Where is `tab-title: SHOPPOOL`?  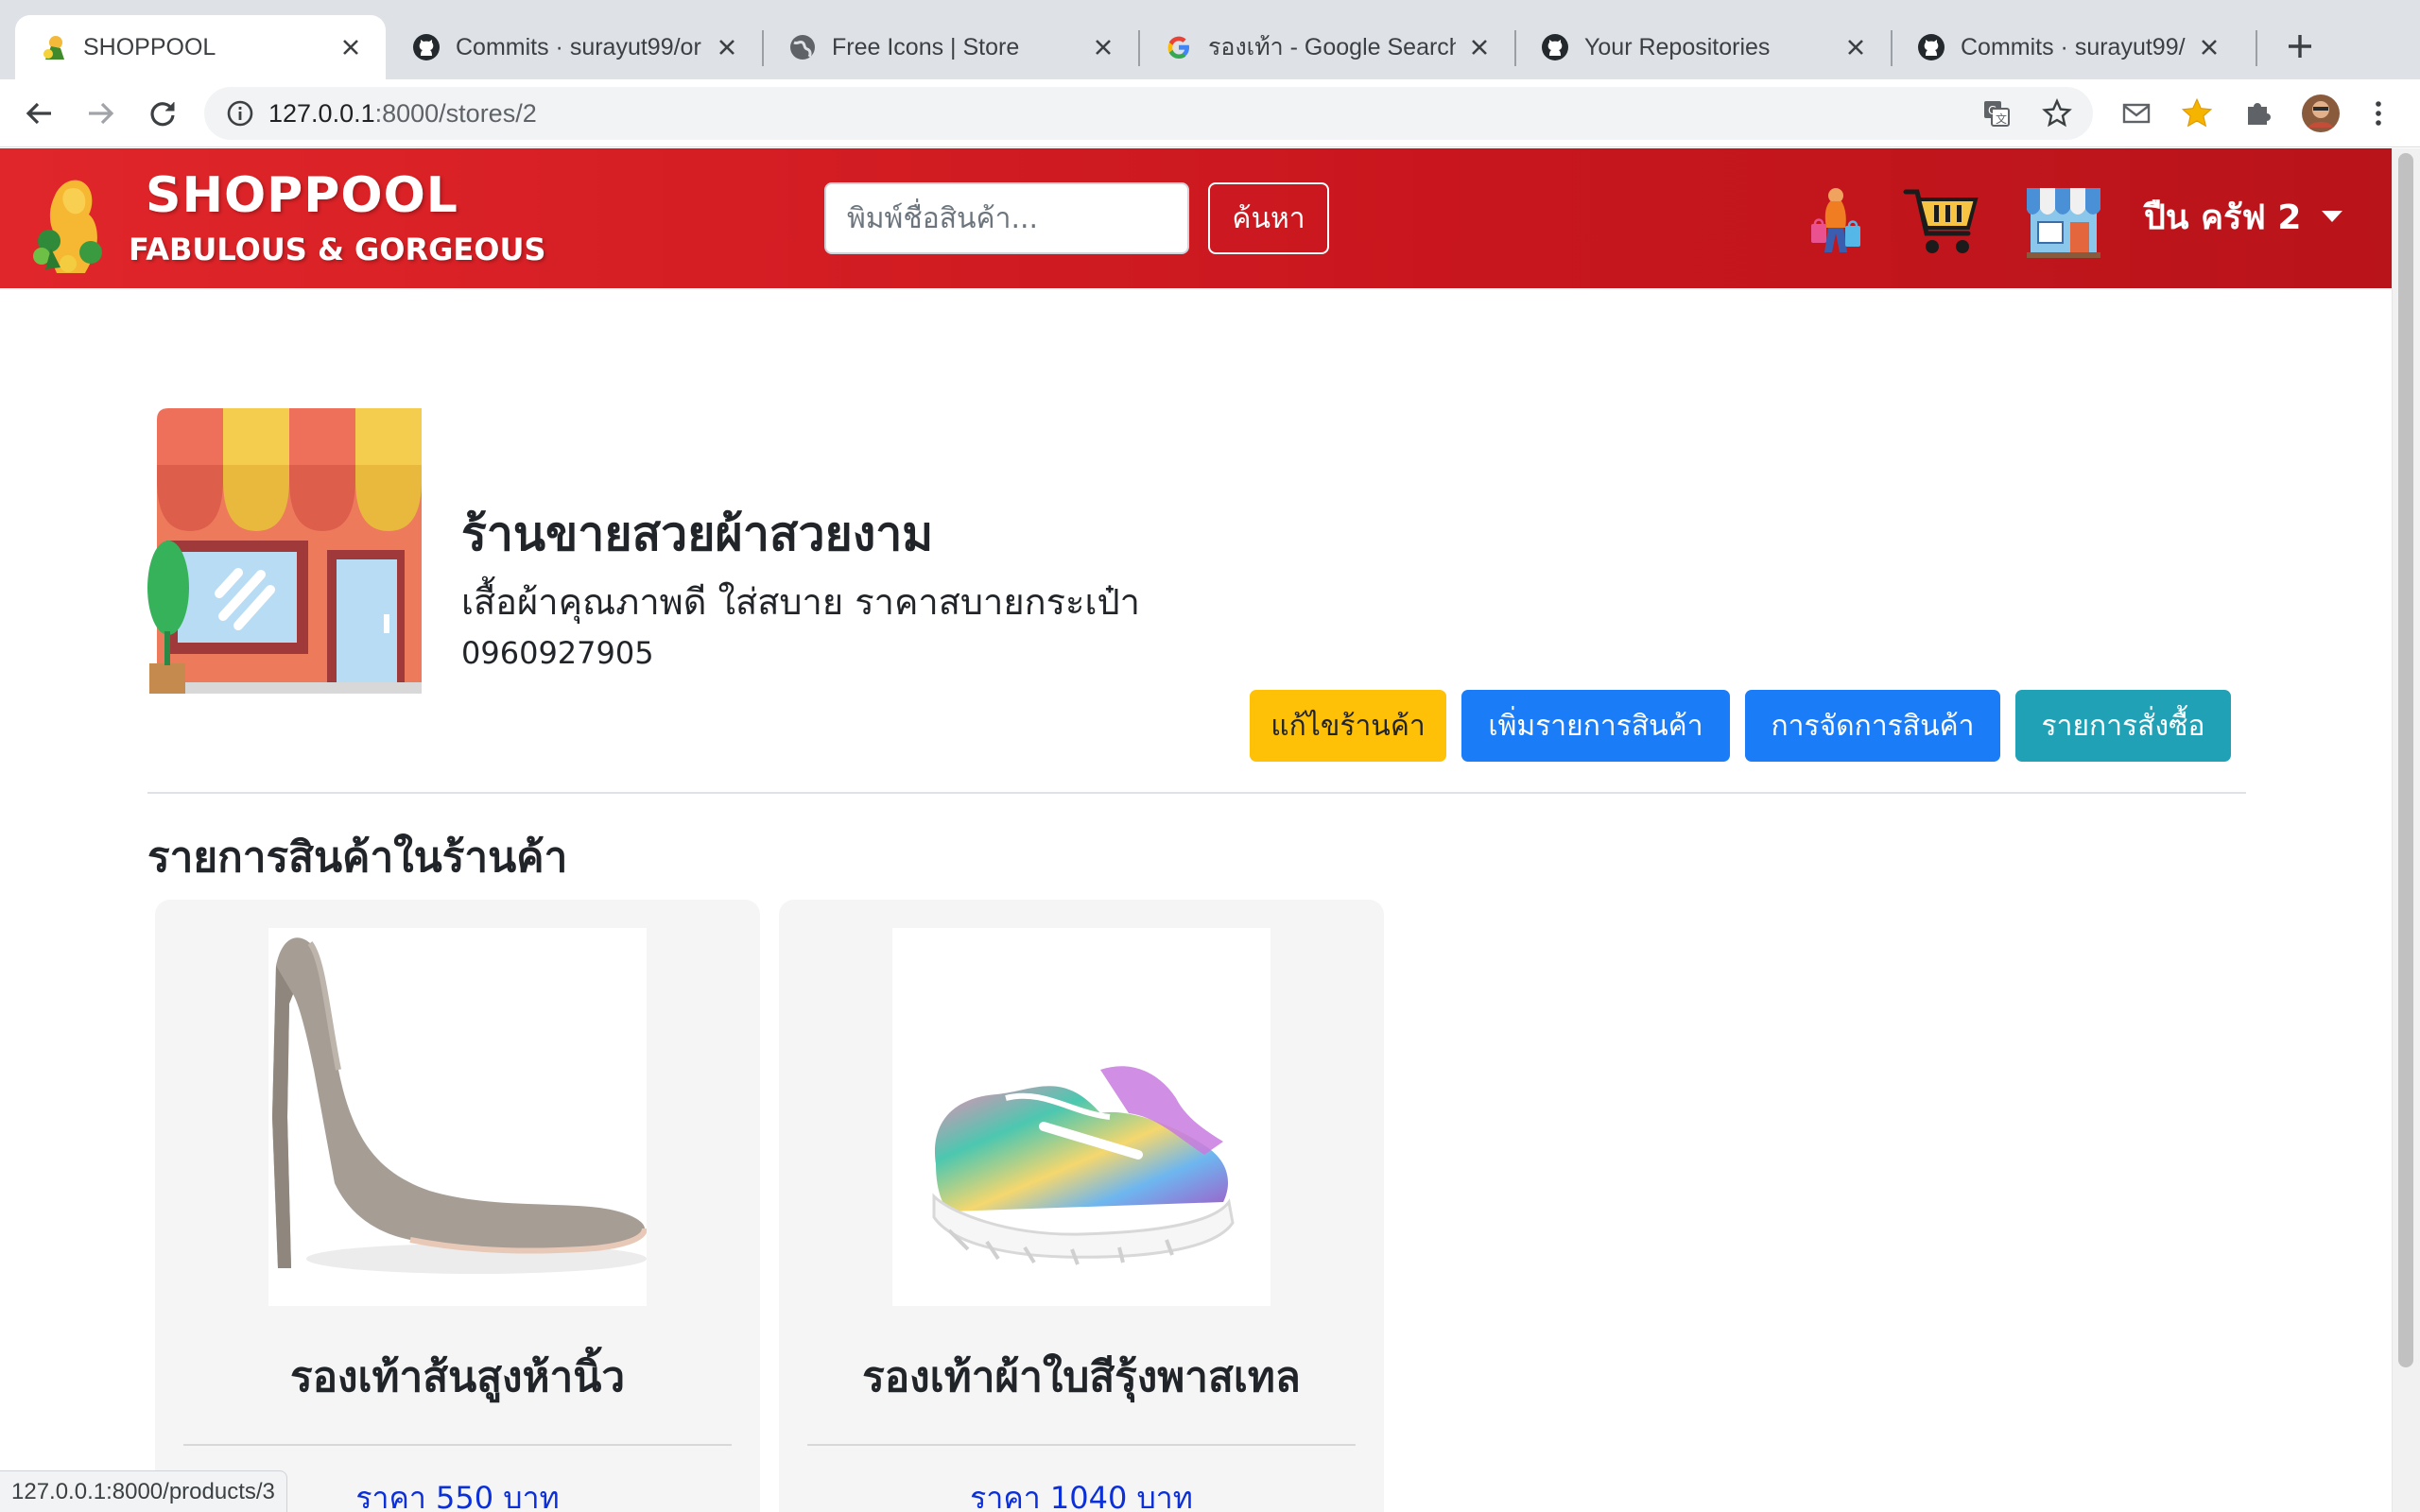 tab-title: SHOPPOOL is located at coordinates (149, 46).